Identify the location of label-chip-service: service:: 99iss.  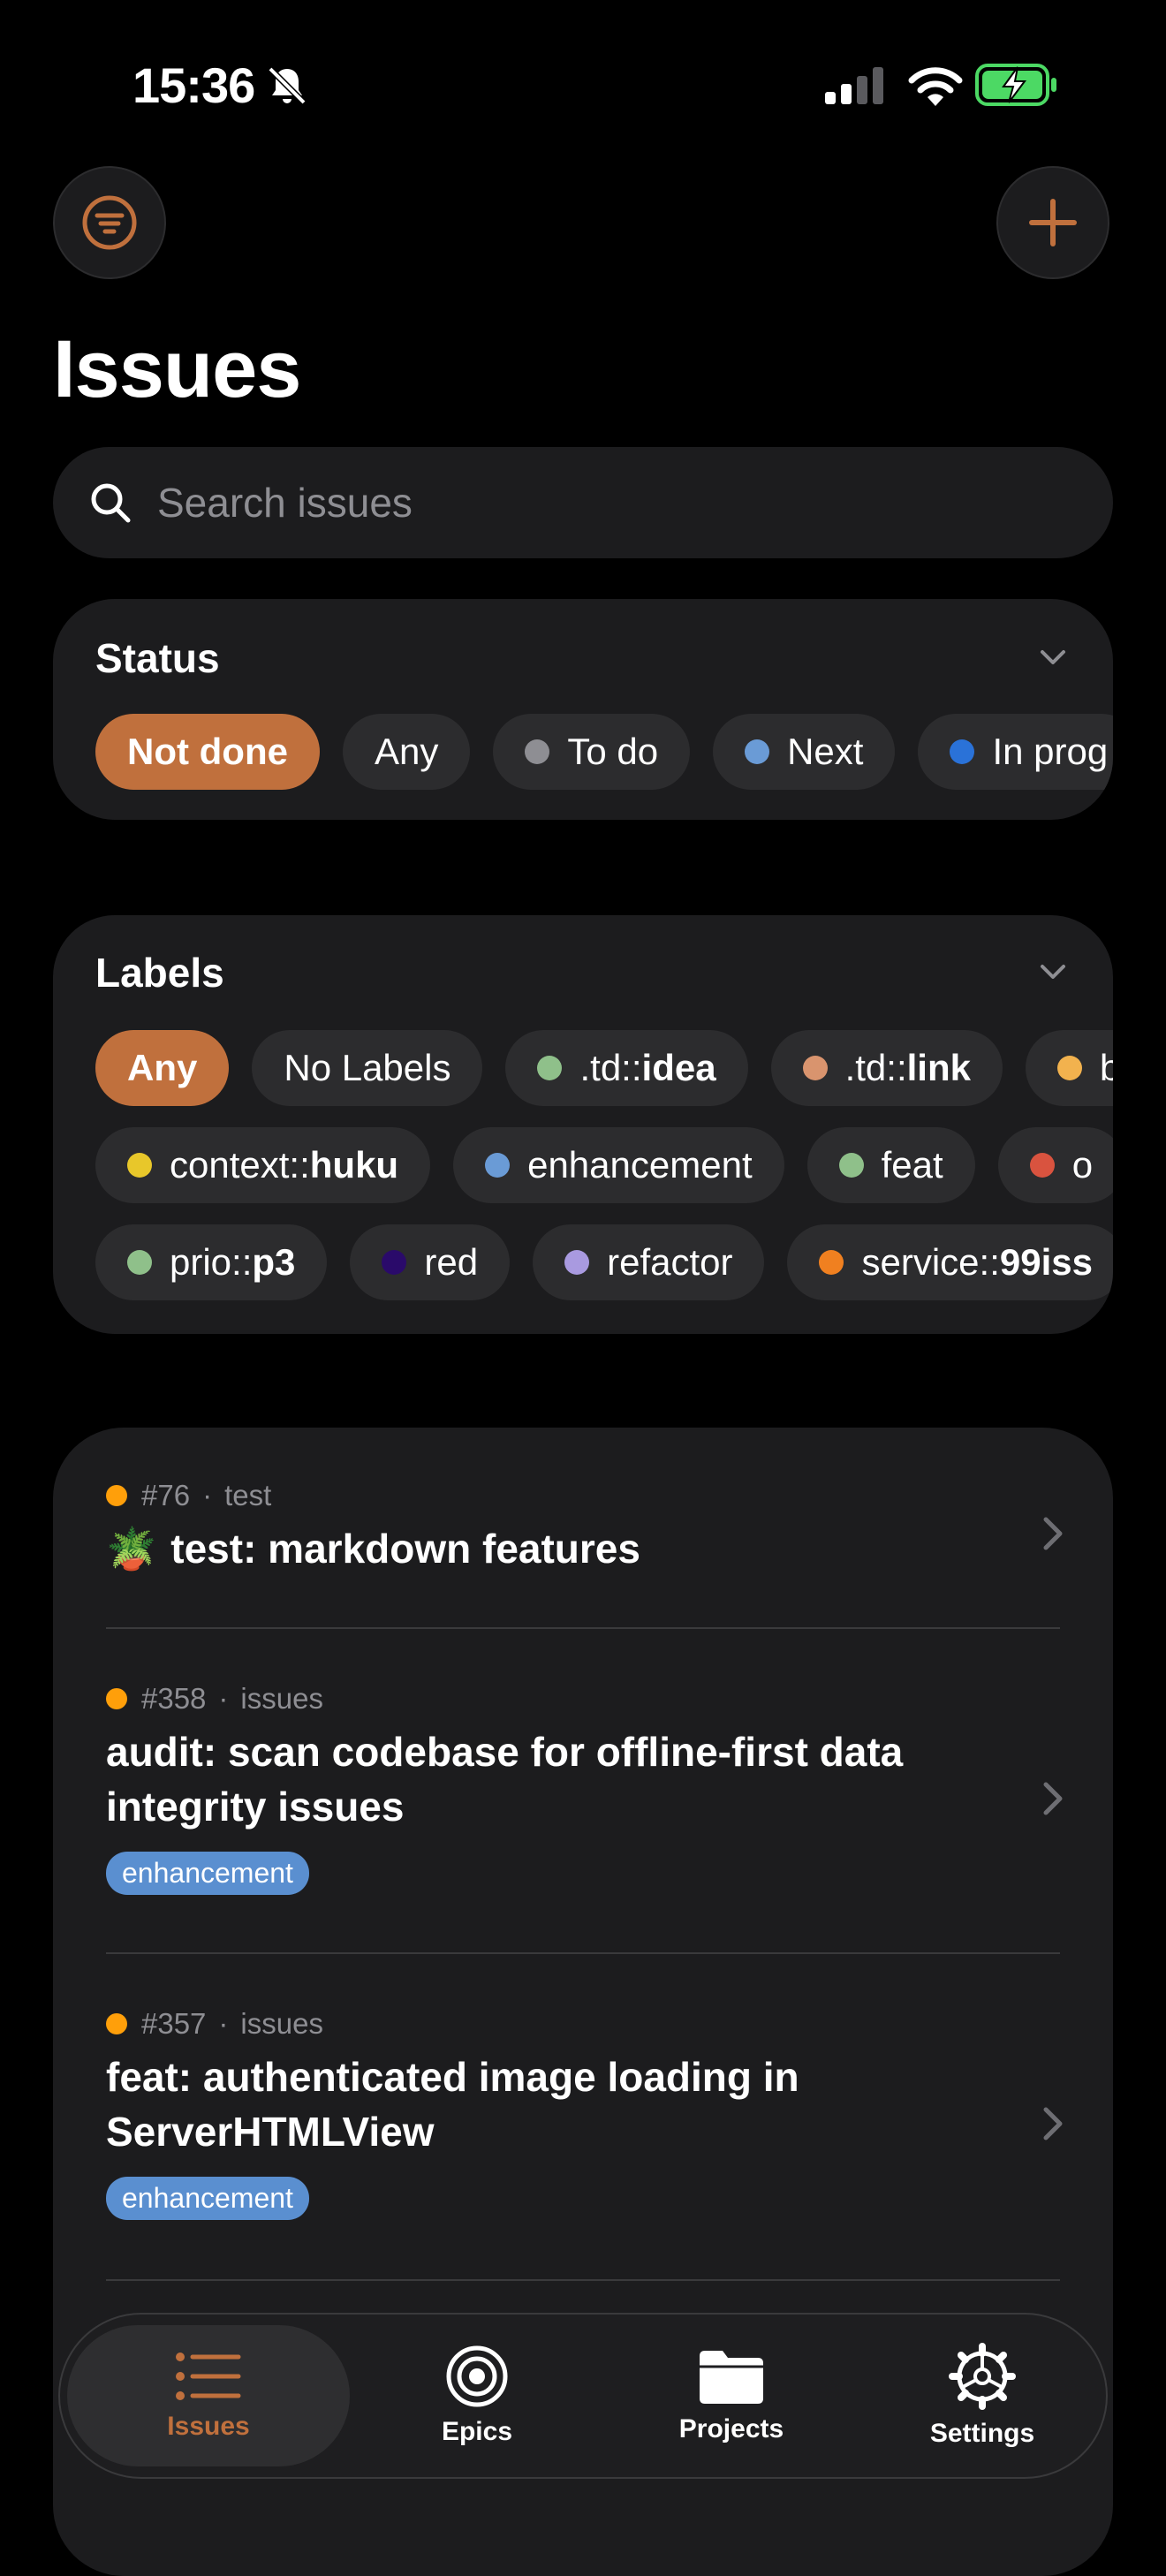
(950, 1262).